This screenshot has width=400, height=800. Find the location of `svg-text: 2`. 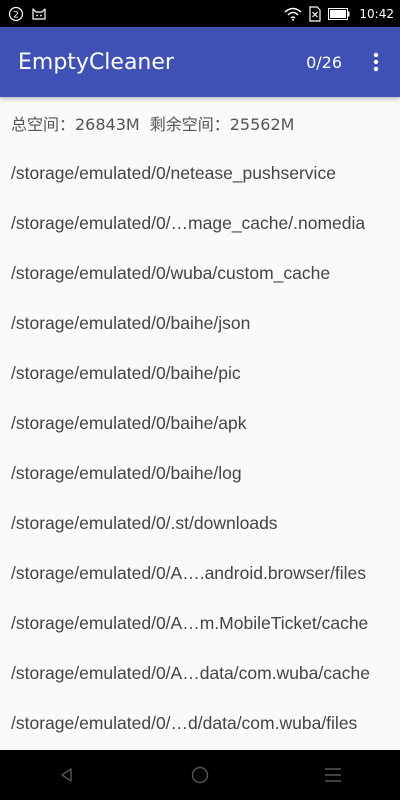

svg-text: 2 is located at coordinates (16, 15).